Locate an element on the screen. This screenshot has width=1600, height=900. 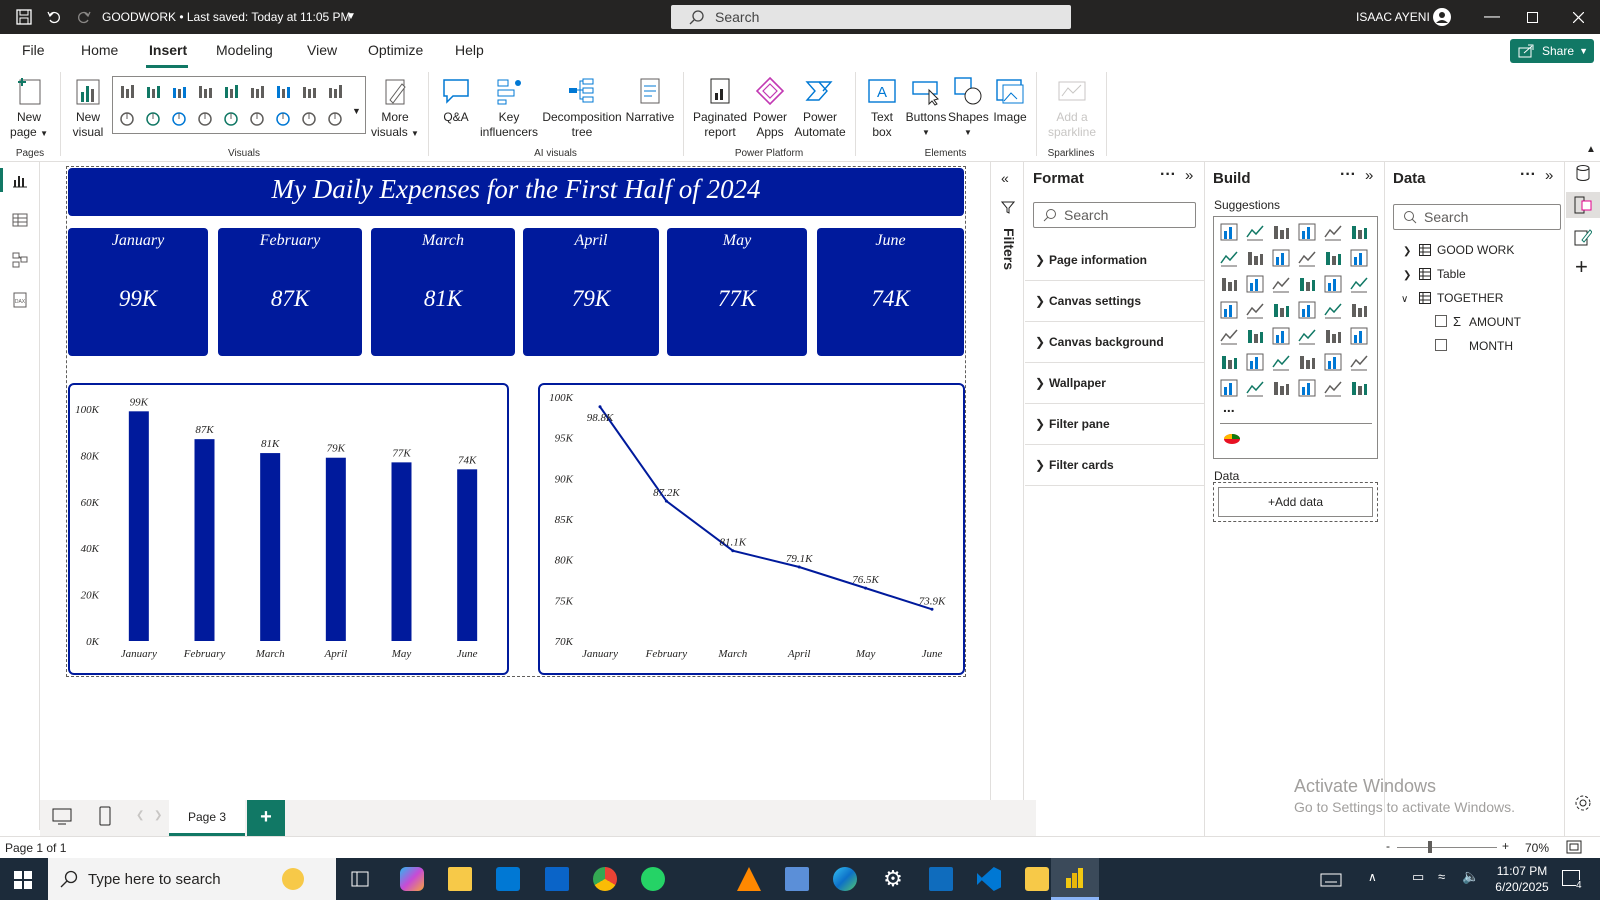
azure-map-visual-icon is located at coordinates (1307, 310).